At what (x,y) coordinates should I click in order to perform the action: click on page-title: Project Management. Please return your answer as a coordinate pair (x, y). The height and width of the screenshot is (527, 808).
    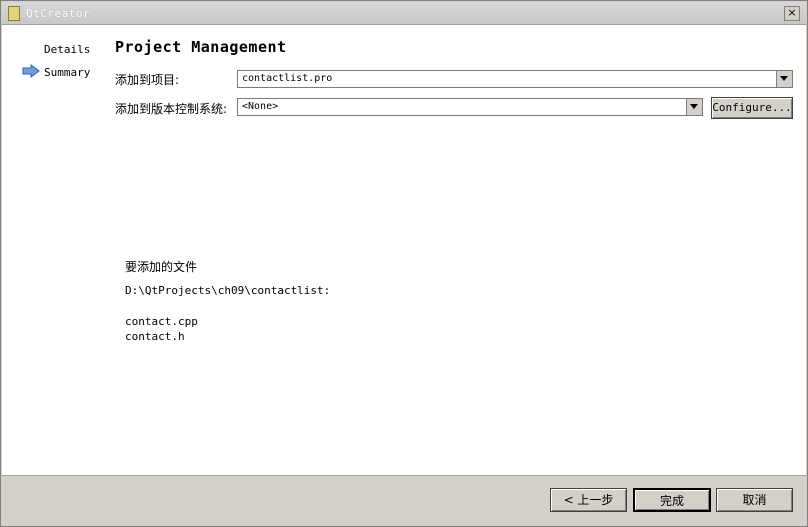
    Looking at the image, I should click on (201, 47).